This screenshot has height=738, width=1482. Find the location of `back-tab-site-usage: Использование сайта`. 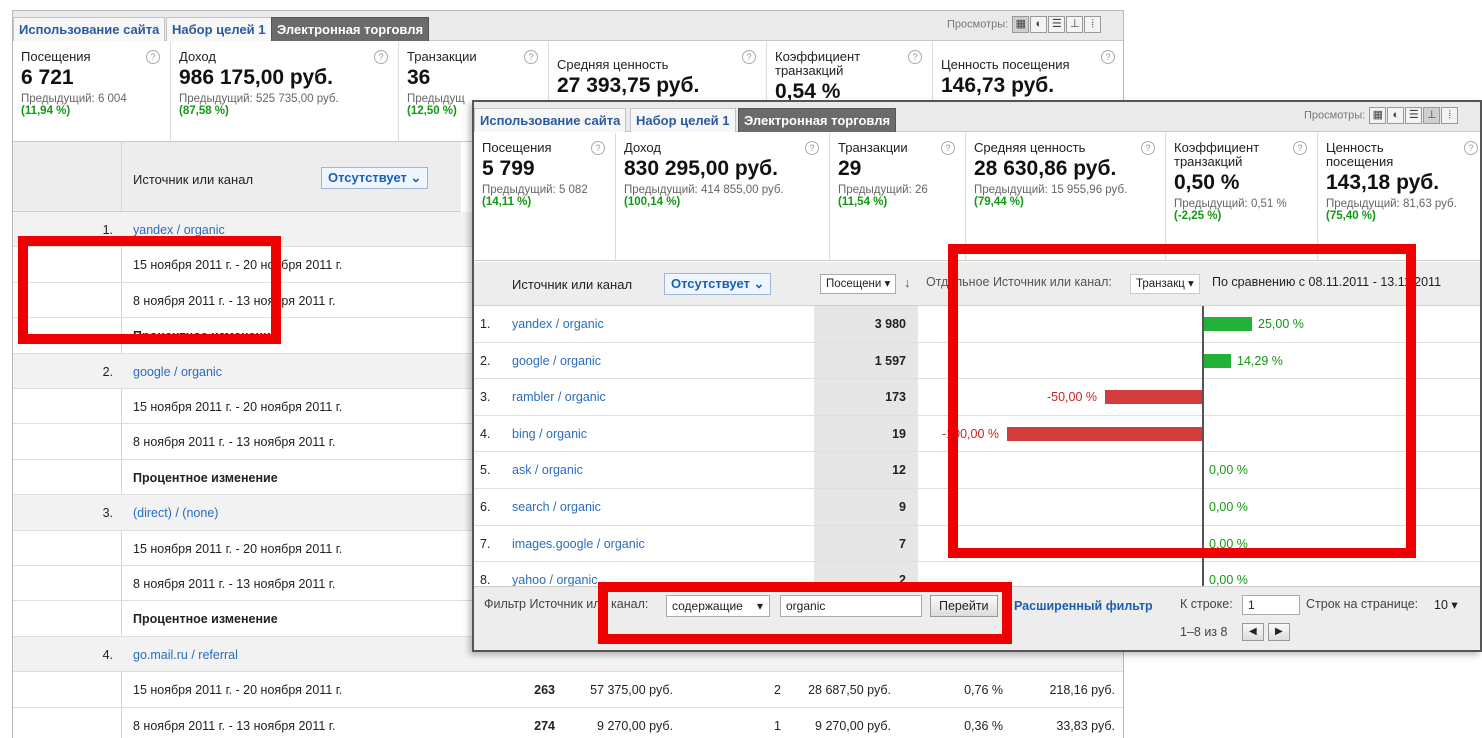

back-tab-site-usage: Использование сайта is located at coordinates (89, 29).